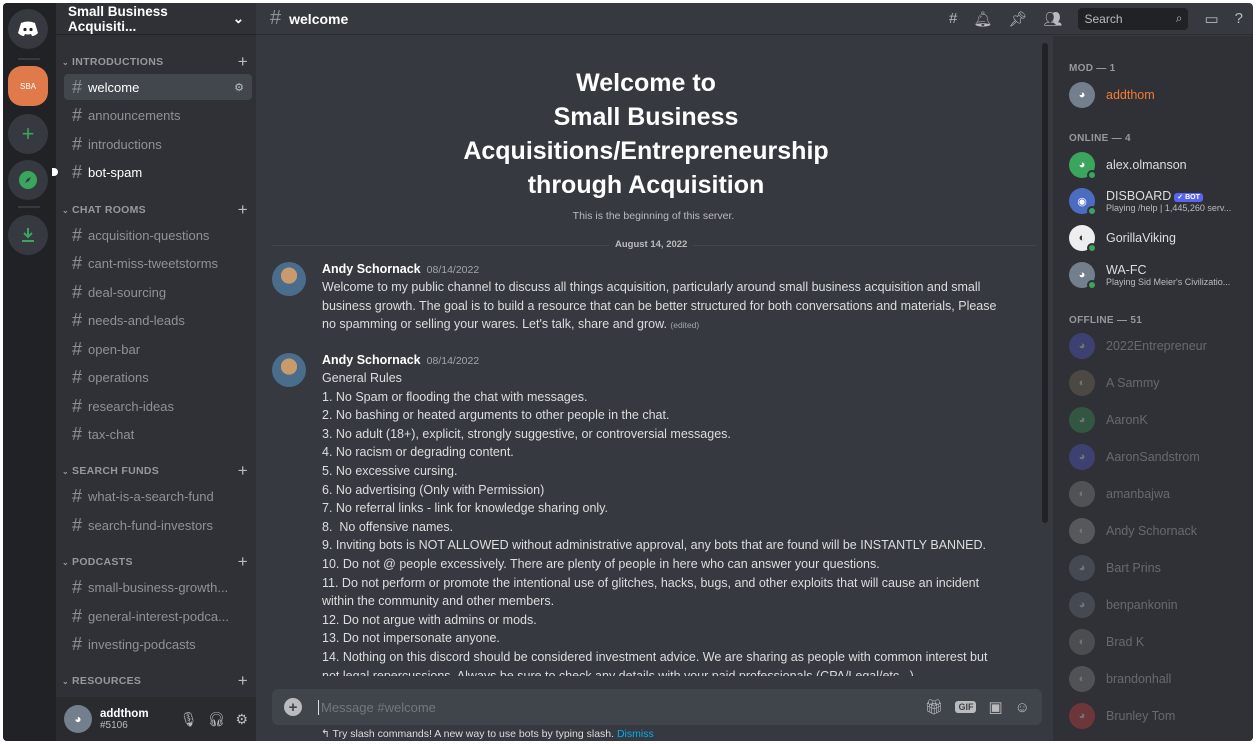  Describe the element at coordinates (155, 210) in the screenshot. I see `category-chat-rooms: ⌄ CHAT ROOMS +` at that location.